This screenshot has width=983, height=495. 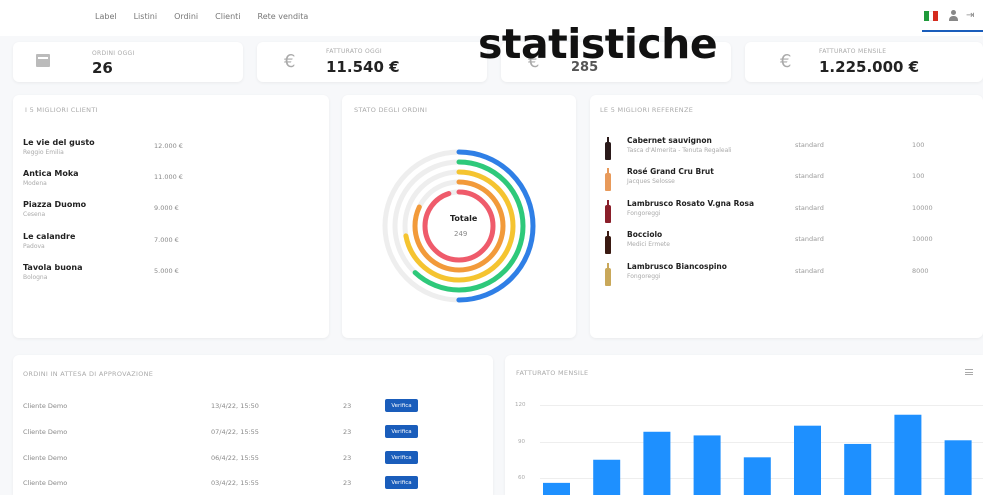 I want to click on donut-center-label: Totale, so click(x=464, y=218).